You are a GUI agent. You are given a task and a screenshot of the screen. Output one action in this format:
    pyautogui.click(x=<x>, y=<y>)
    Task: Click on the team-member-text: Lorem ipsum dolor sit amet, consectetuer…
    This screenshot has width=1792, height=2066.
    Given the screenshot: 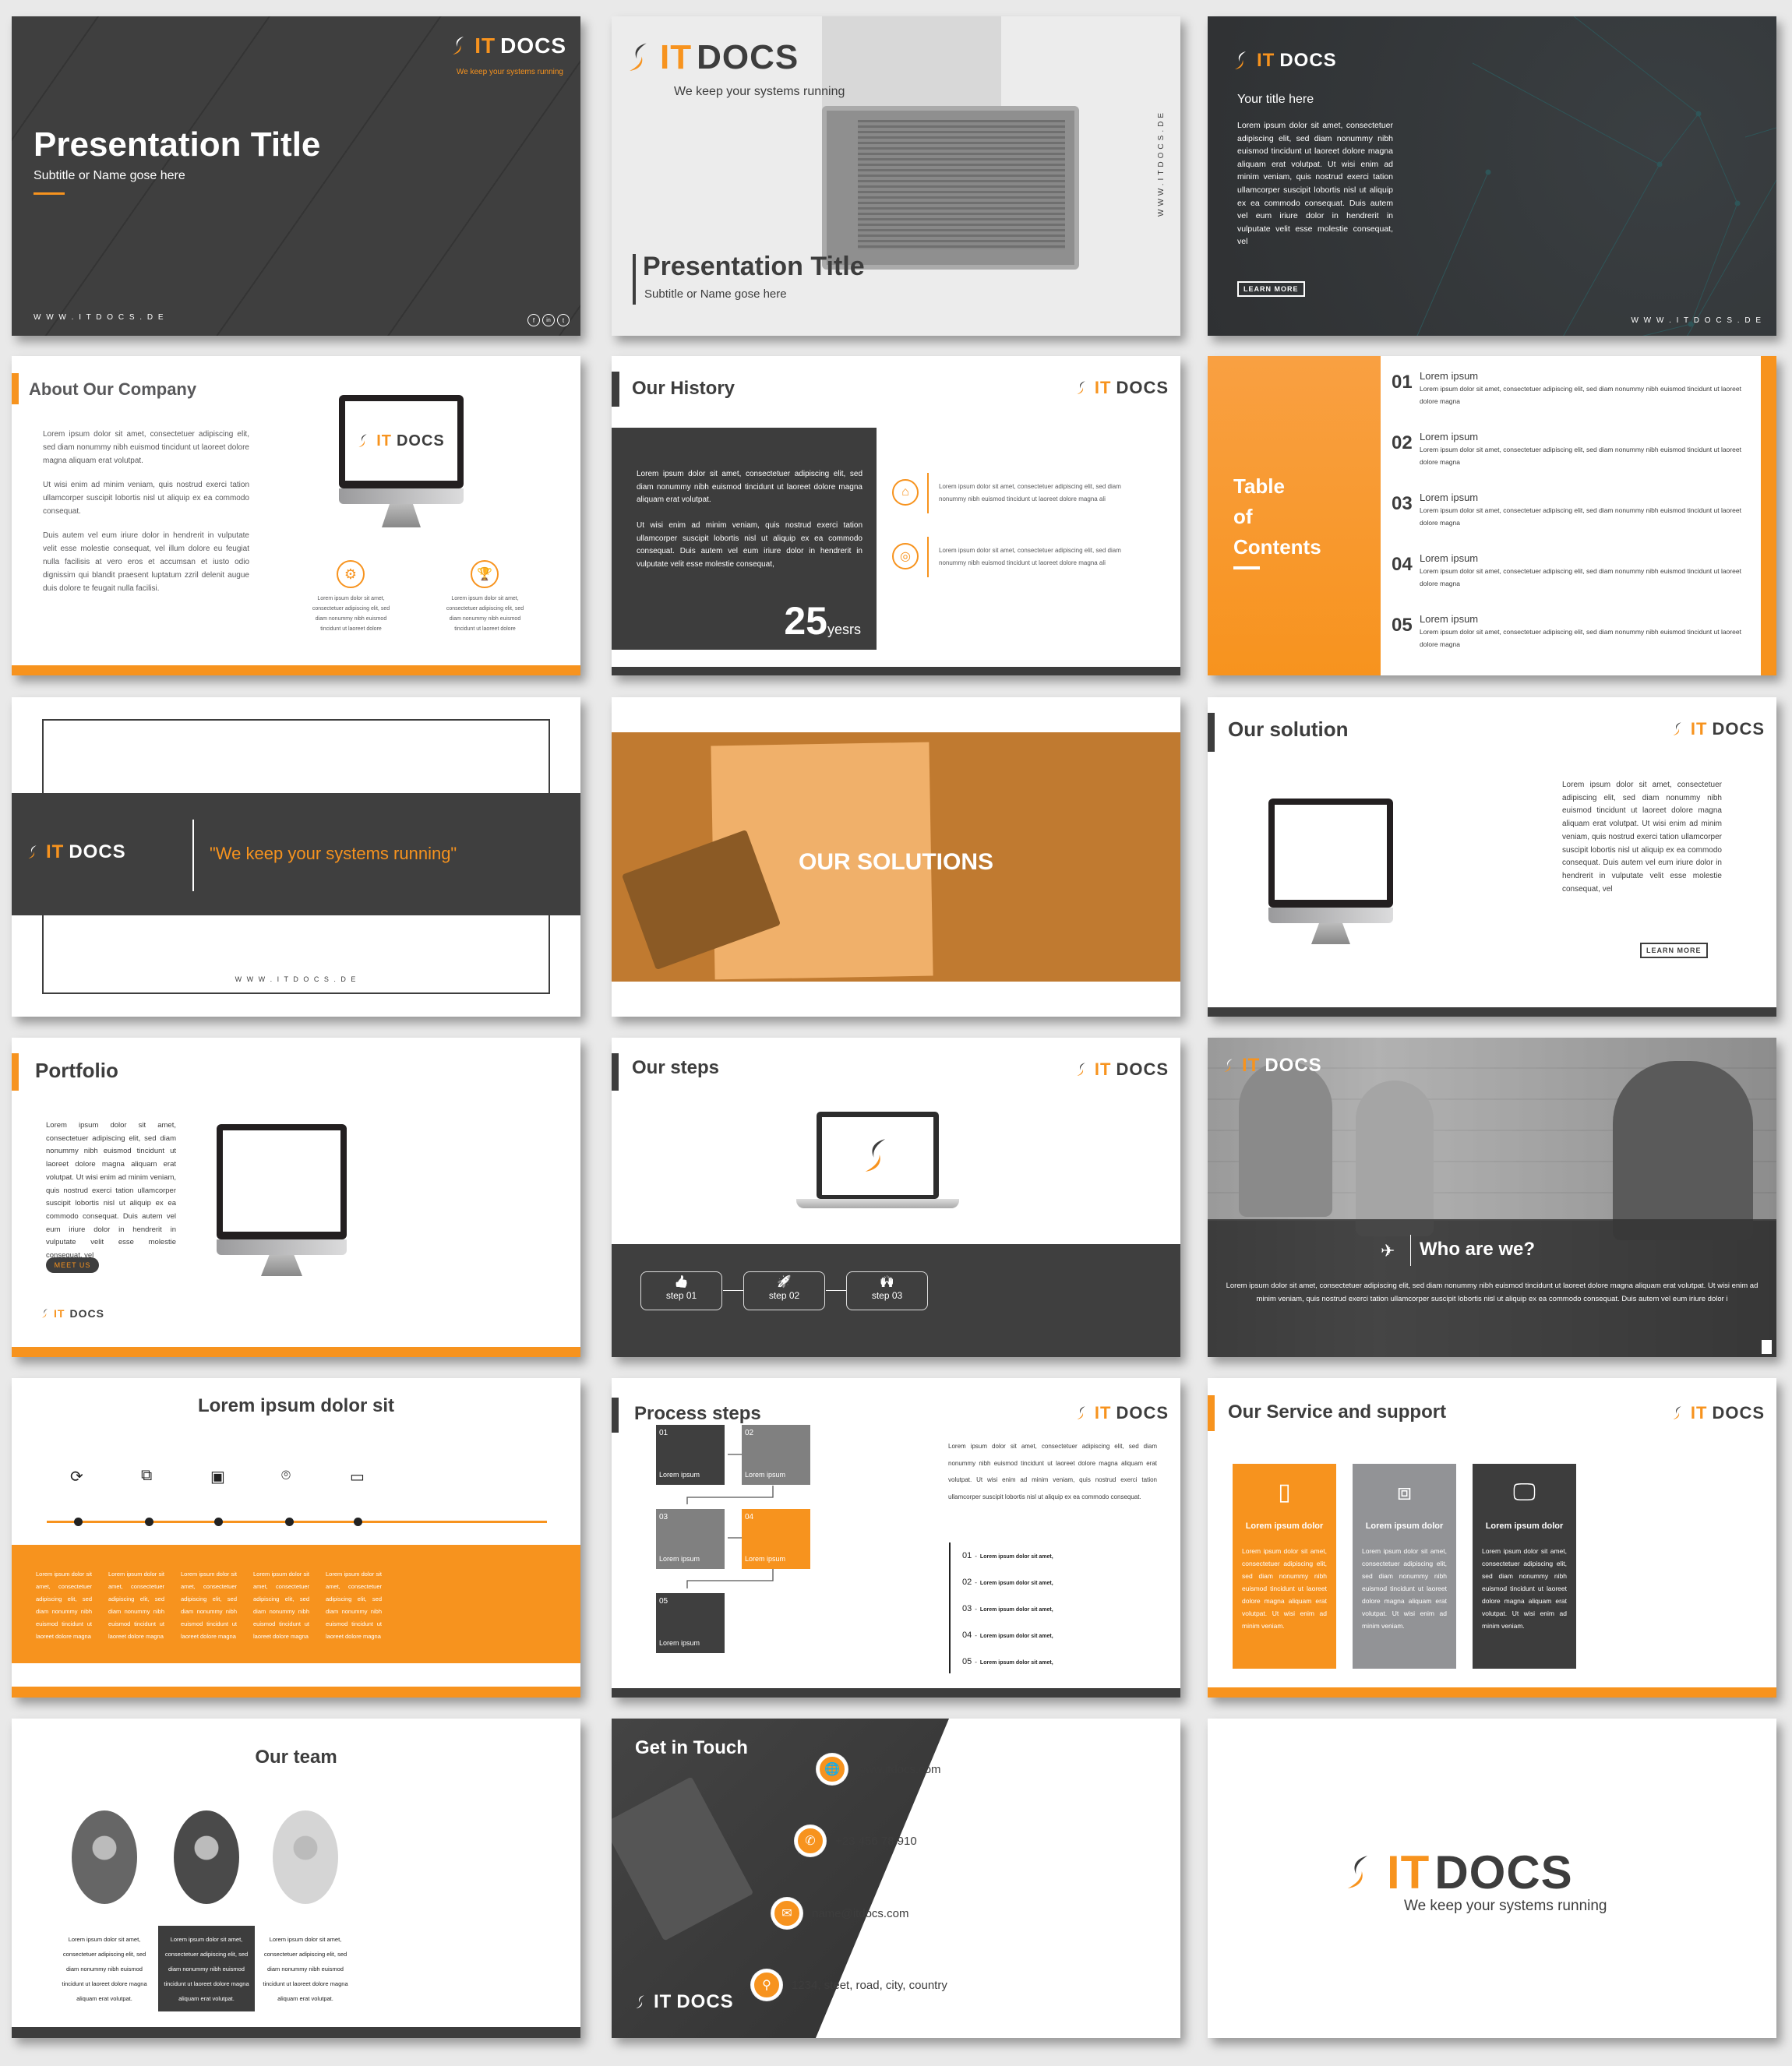 What is the action you would take?
    pyautogui.click(x=104, y=1969)
    